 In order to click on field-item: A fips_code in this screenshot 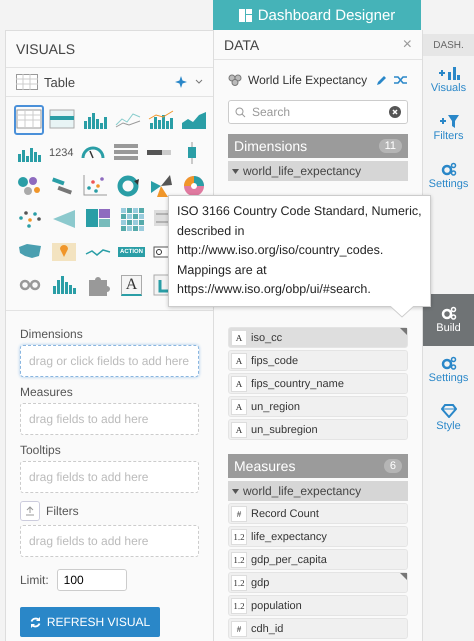, I will do `click(318, 360)`.